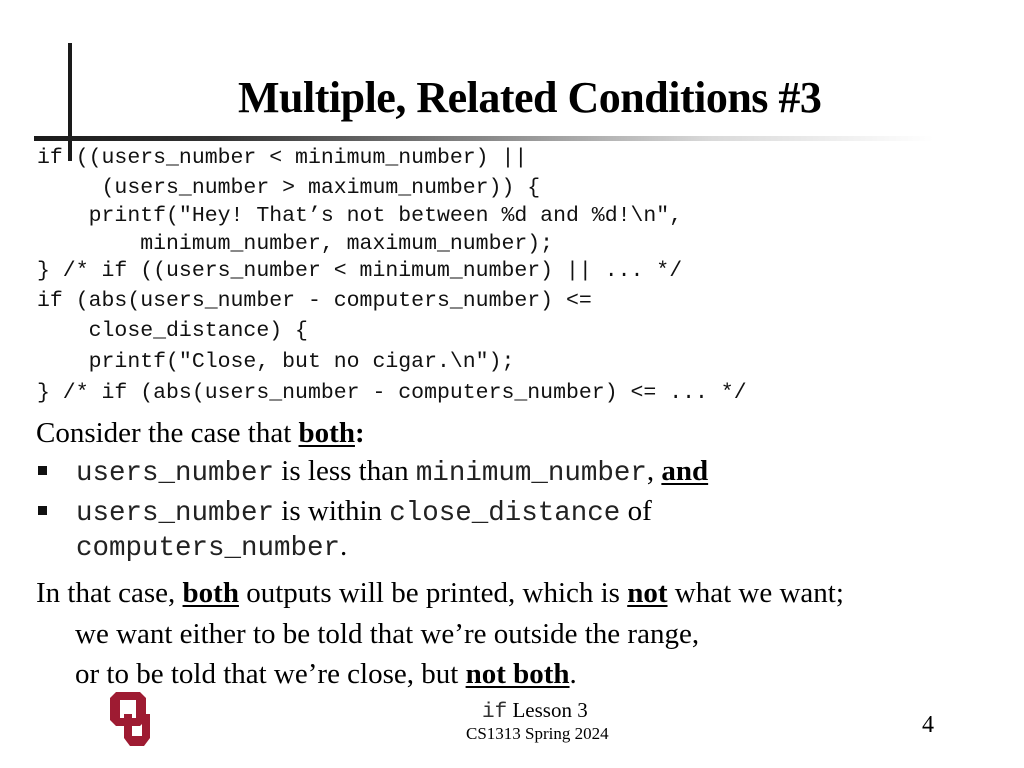 The height and width of the screenshot is (768, 1024). What do you see at coordinates (276, 362) in the screenshot?
I see `code-line: printf("Close, but no cigar.\n");` at bounding box center [276, 362].